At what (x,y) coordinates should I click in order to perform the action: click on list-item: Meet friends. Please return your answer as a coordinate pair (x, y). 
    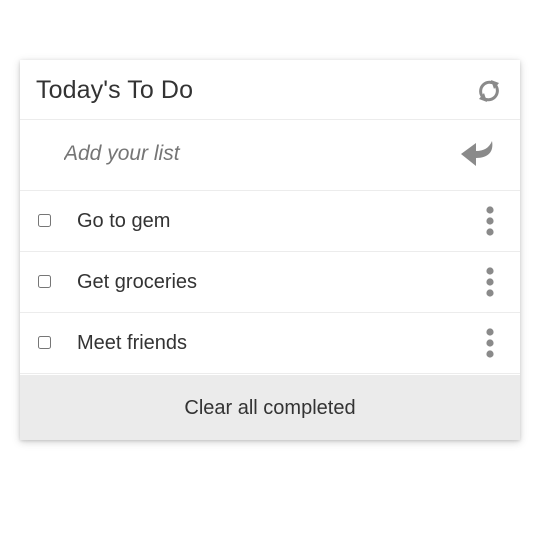
    Looking at the image, I should click on (270, 343).